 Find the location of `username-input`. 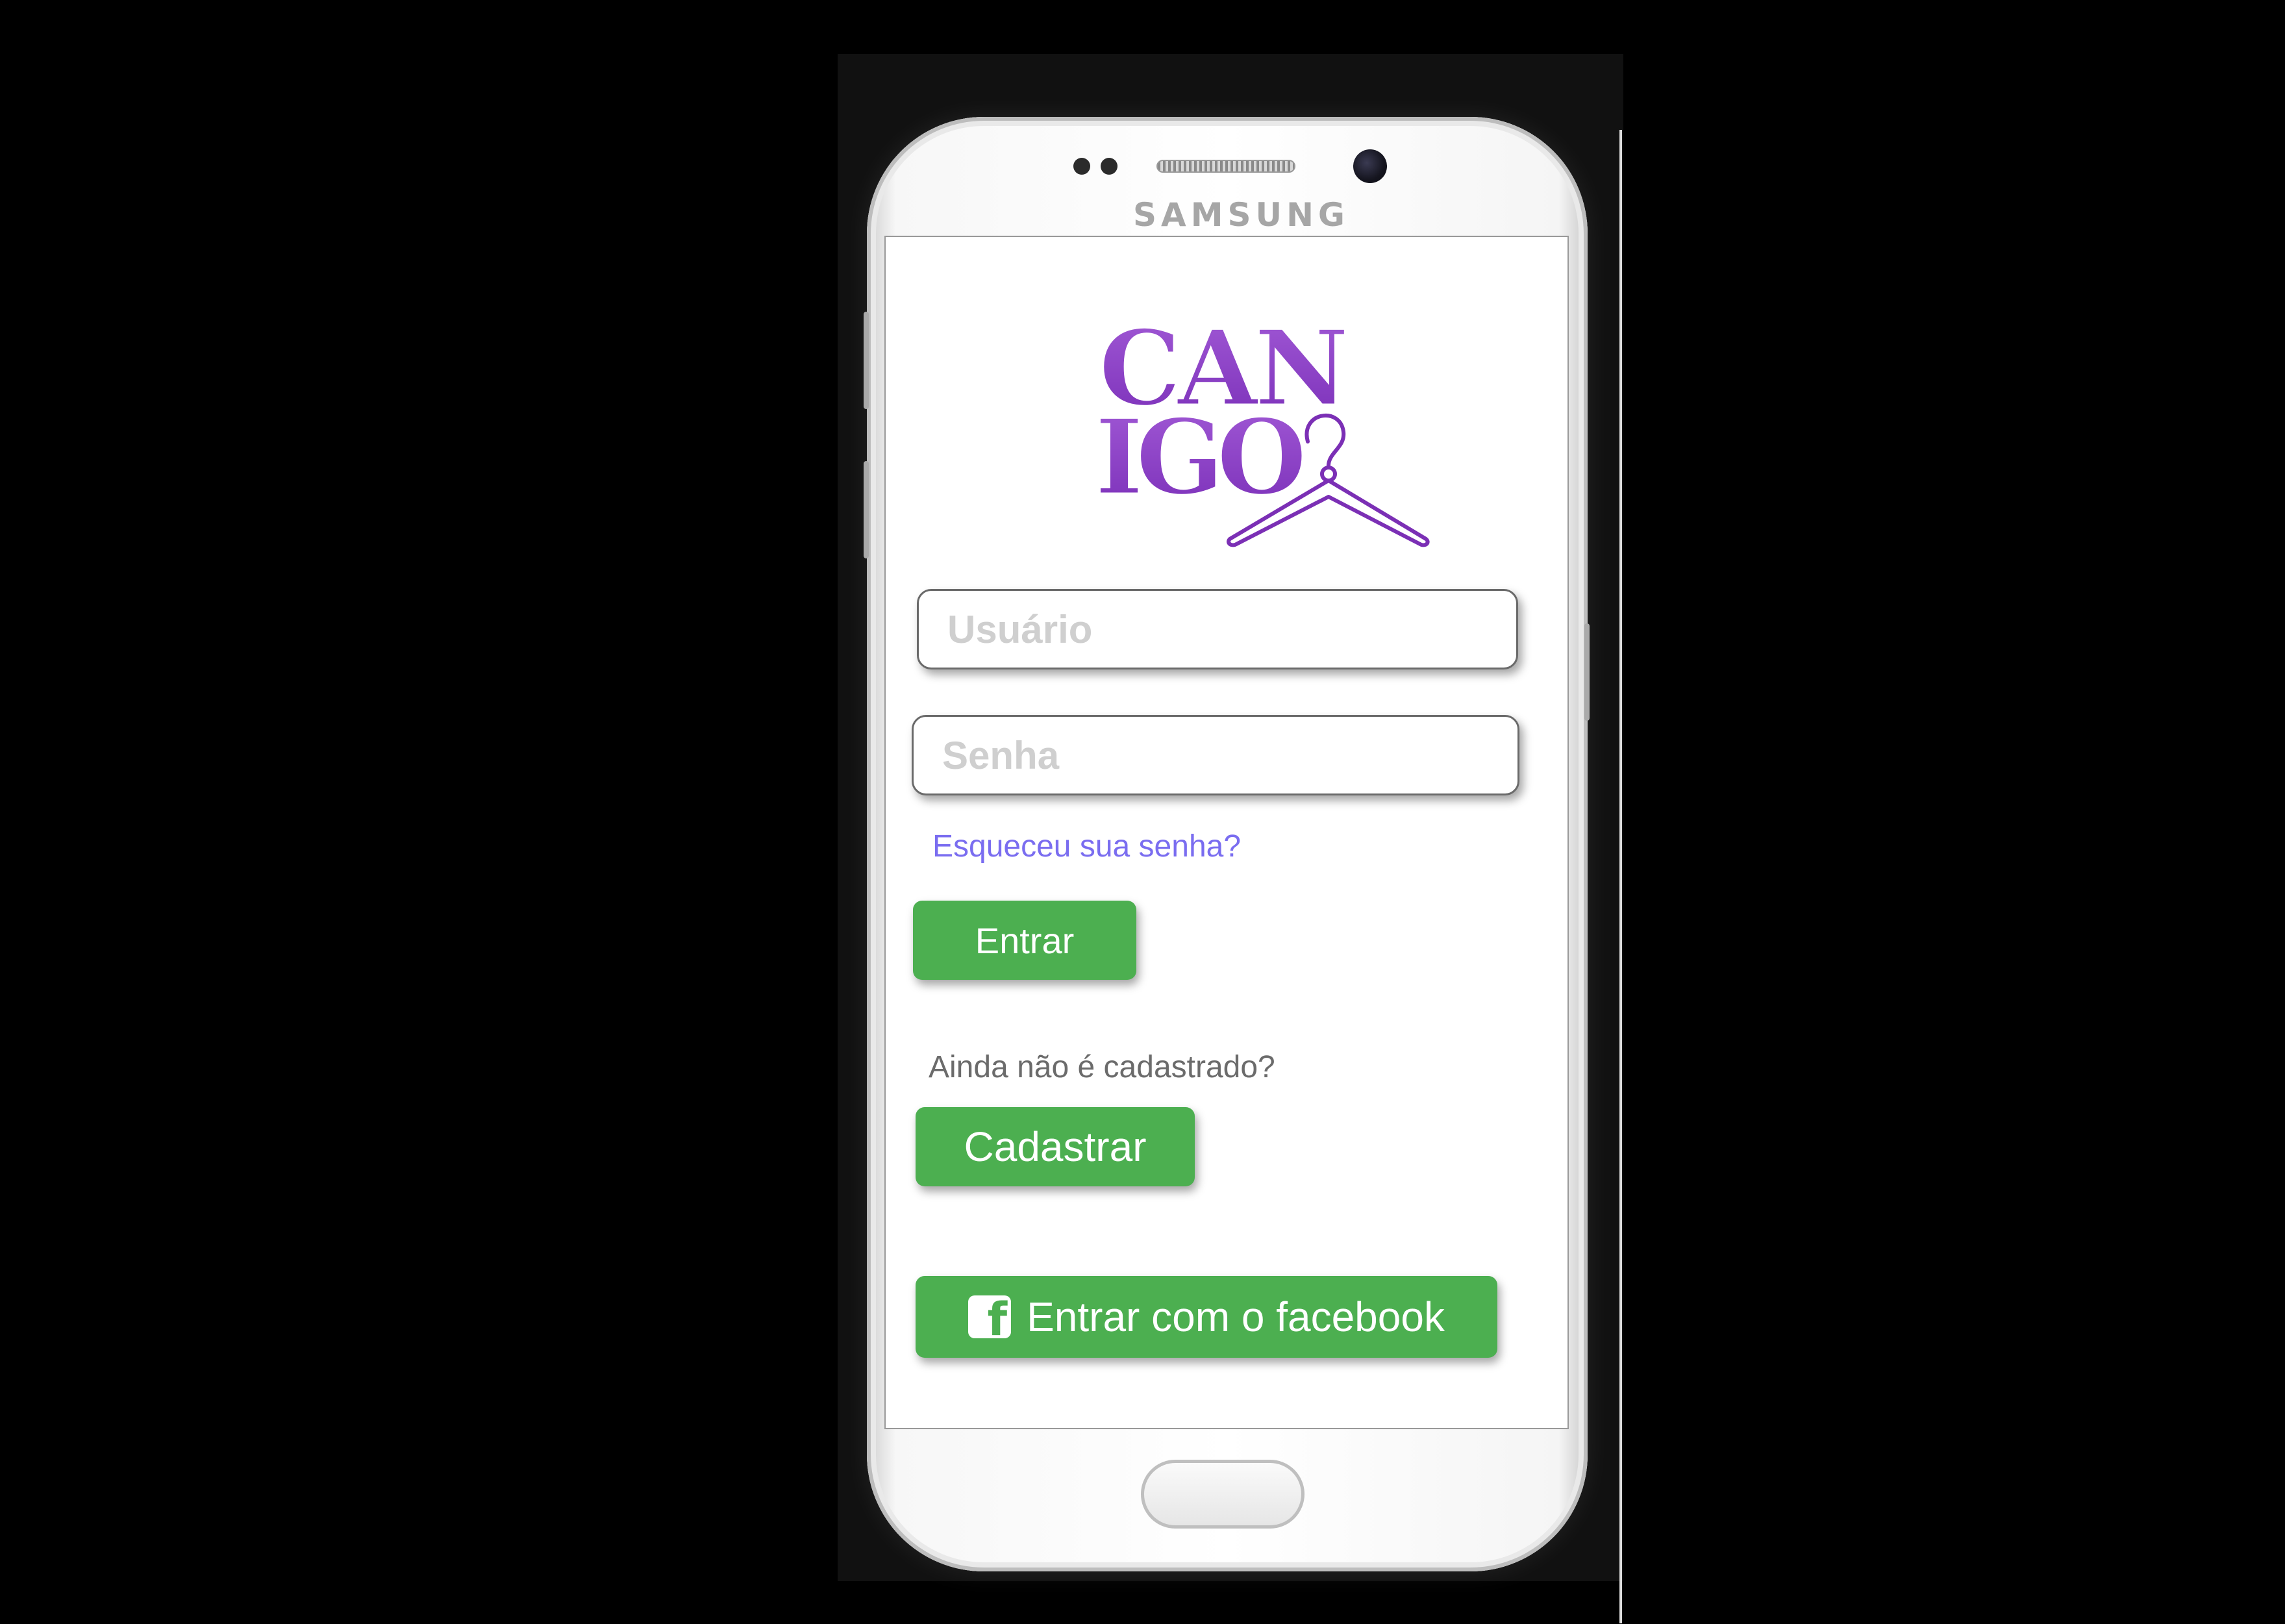

username-input is located at coordinates (1217, 629).